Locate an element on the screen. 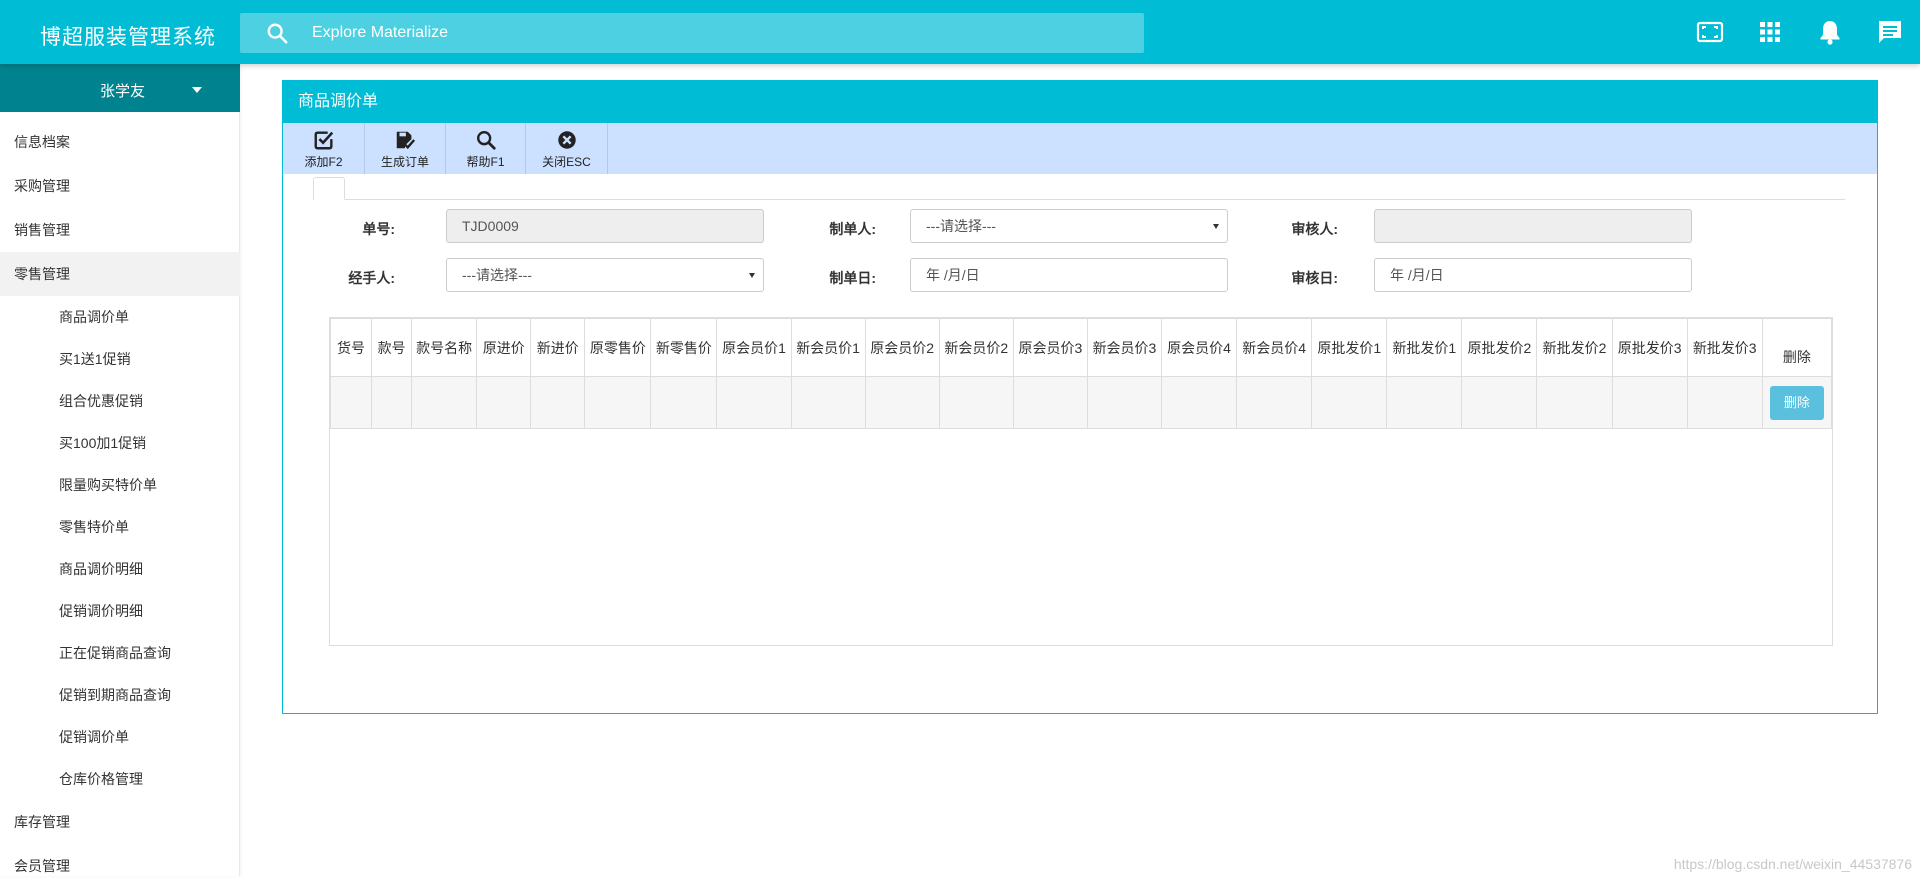 The width and height of the screenshot is (1920, 888). sidebar-item-purchase: 采购管理 is located at coordinates (120, 186).